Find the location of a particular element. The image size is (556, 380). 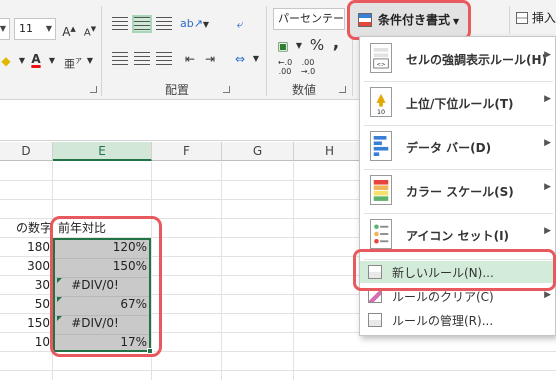

orientation-dropdown-icon: ▼ is located at coordinates (206, 25).